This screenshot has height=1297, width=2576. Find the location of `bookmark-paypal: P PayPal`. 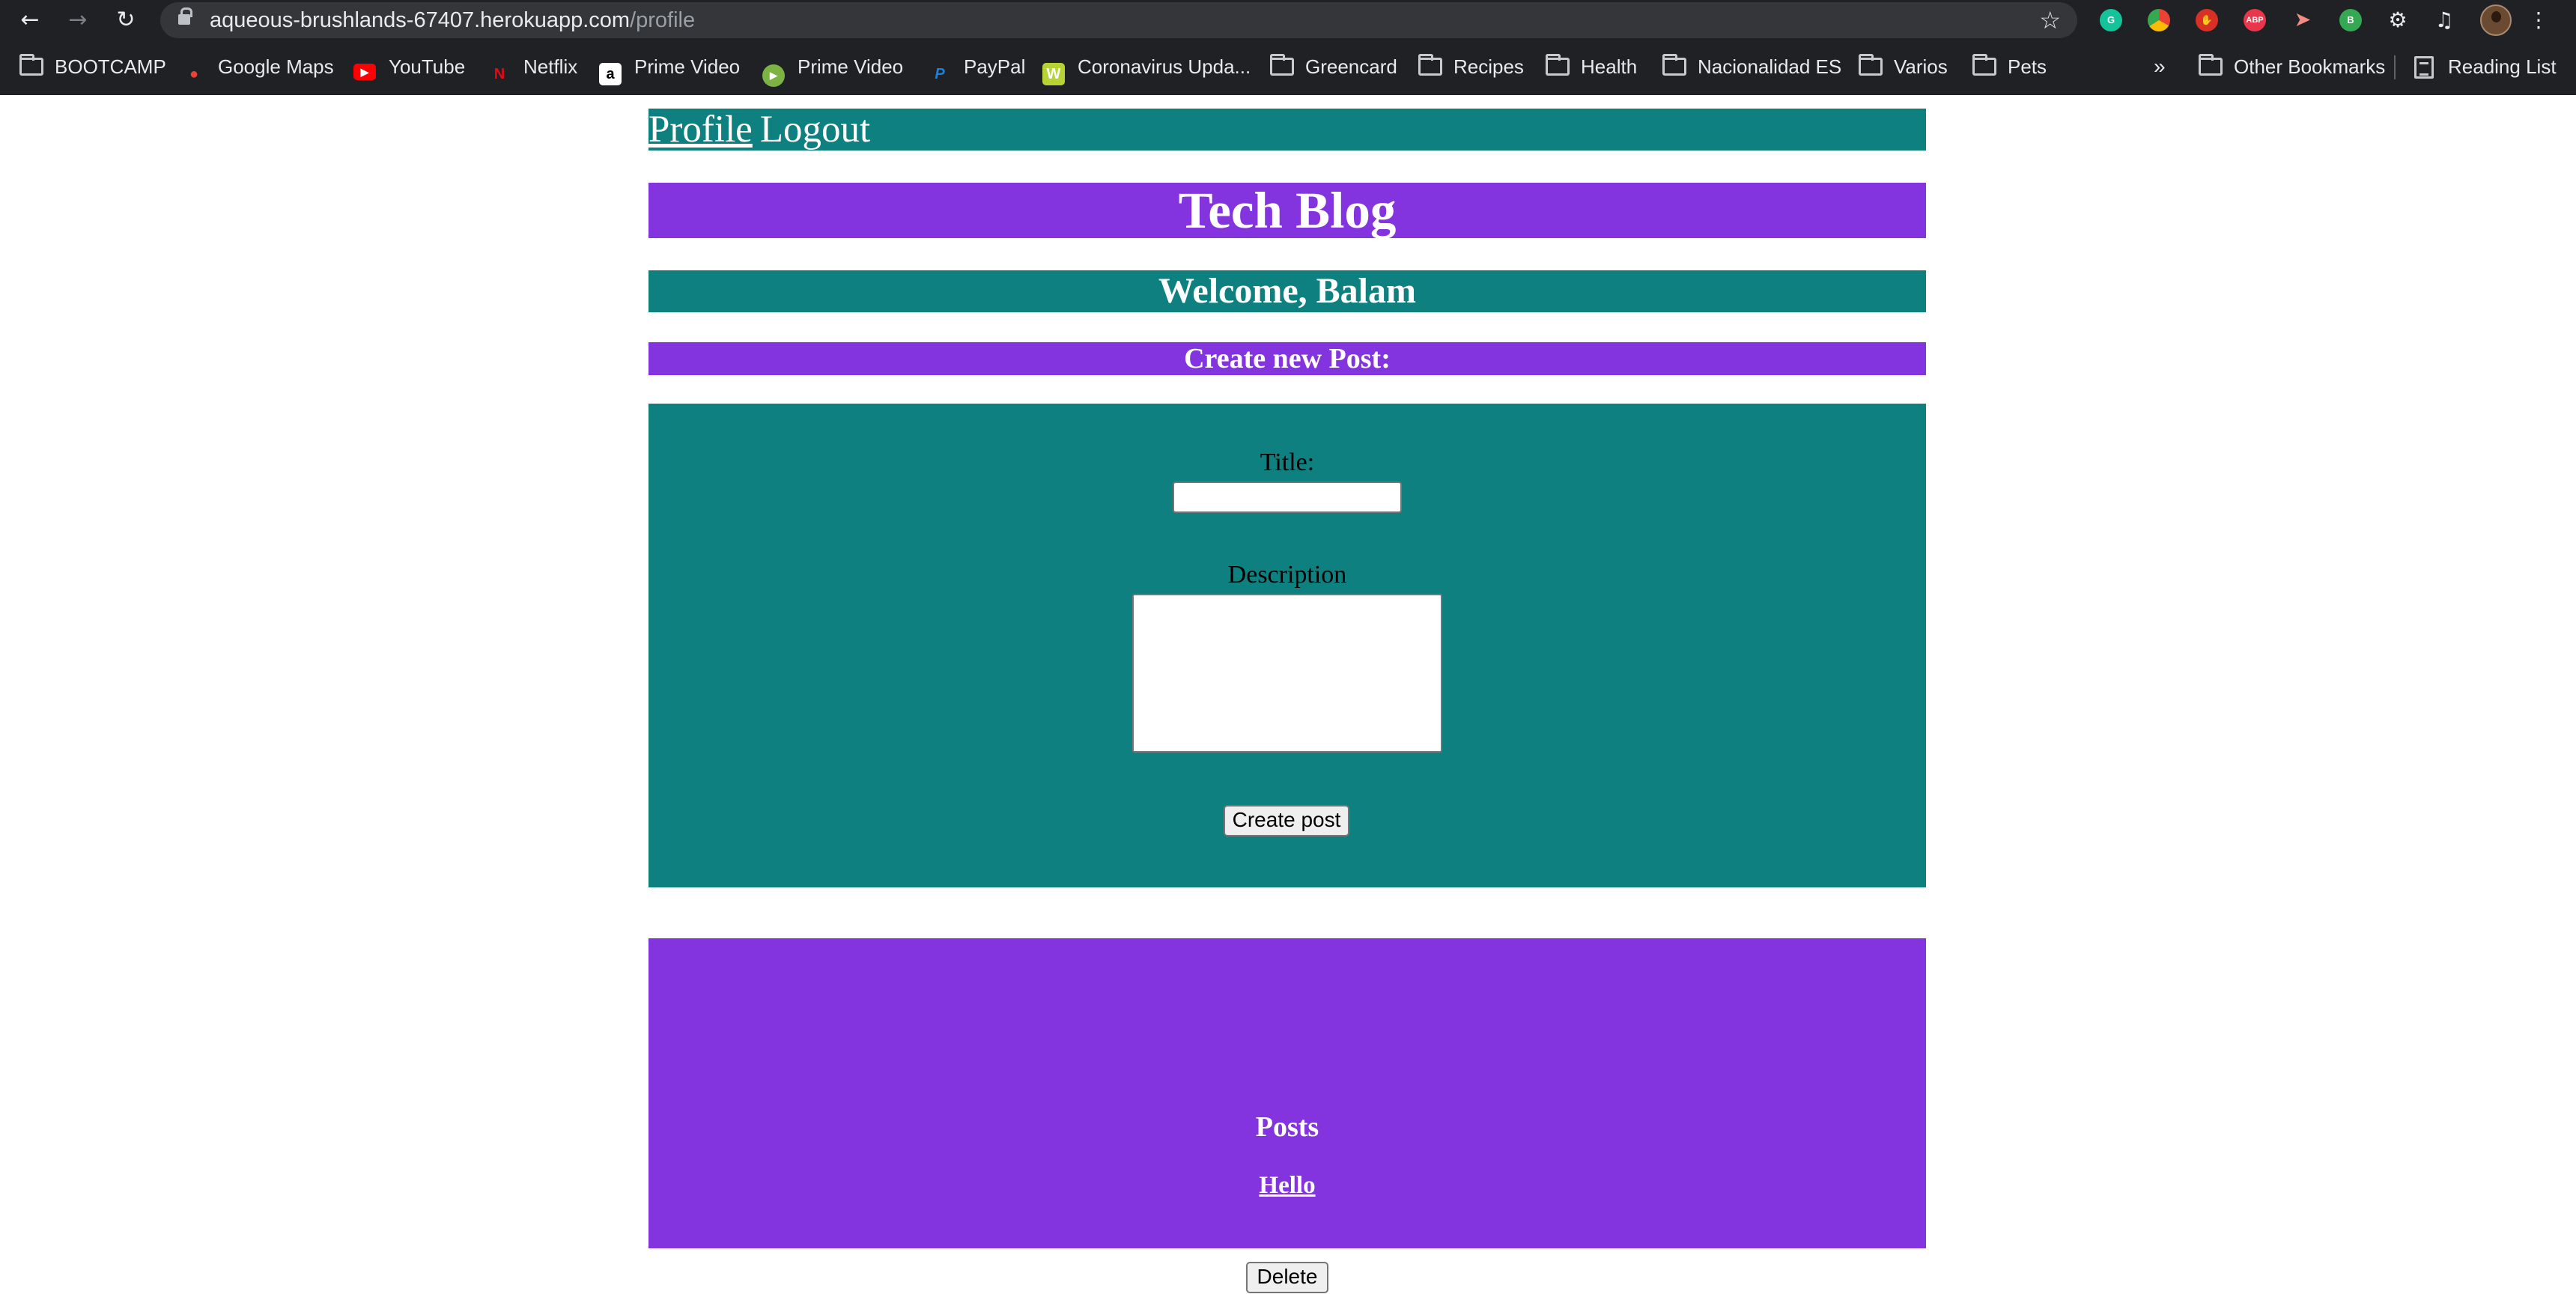

bookmark-paypal: P PayPal is located at coordinates (977, 66).